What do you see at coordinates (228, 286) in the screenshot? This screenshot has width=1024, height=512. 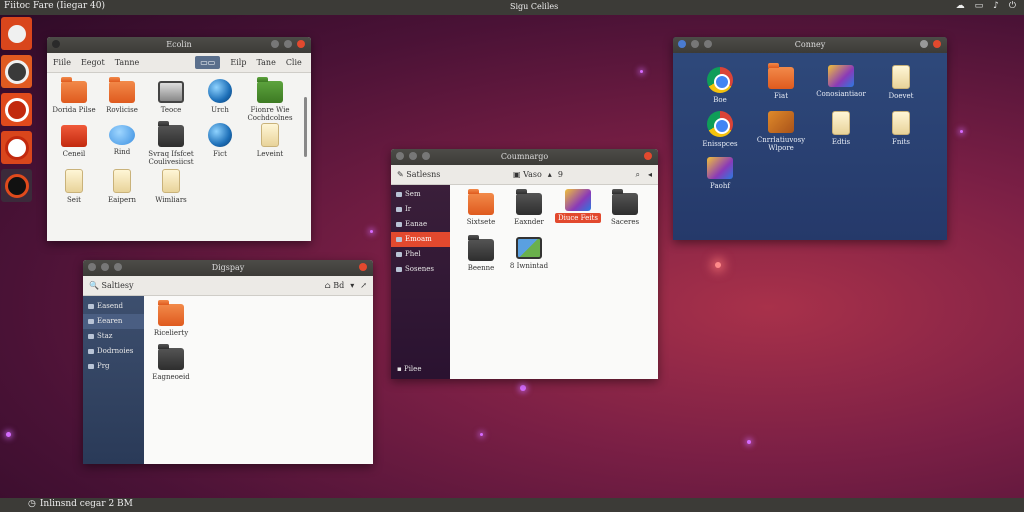 I see `path-bar: 🔍 Saltiesy ⌂ Bd ▾ ↗` at bounding box center [228, 286].